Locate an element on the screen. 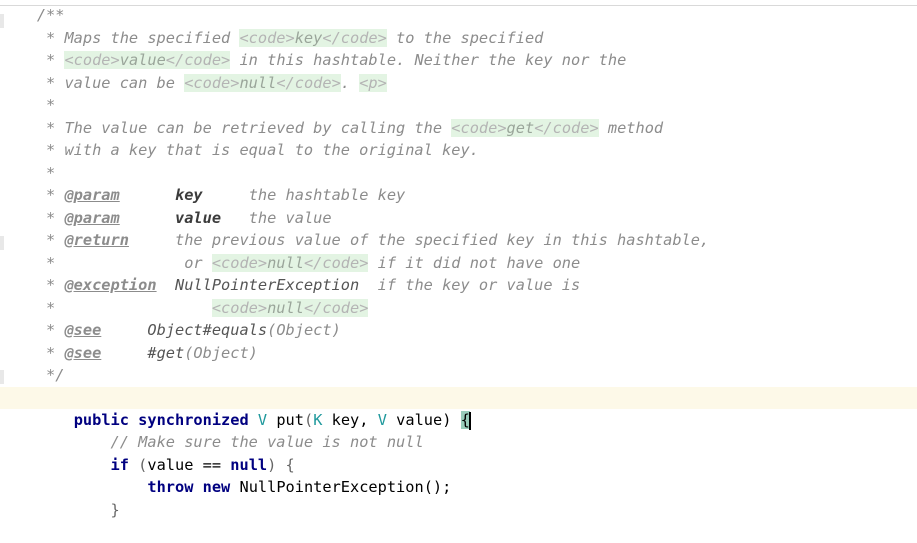 This screenshot has height=543, width=917. code-line-close-brace: } is located at coordinates (458, 498).